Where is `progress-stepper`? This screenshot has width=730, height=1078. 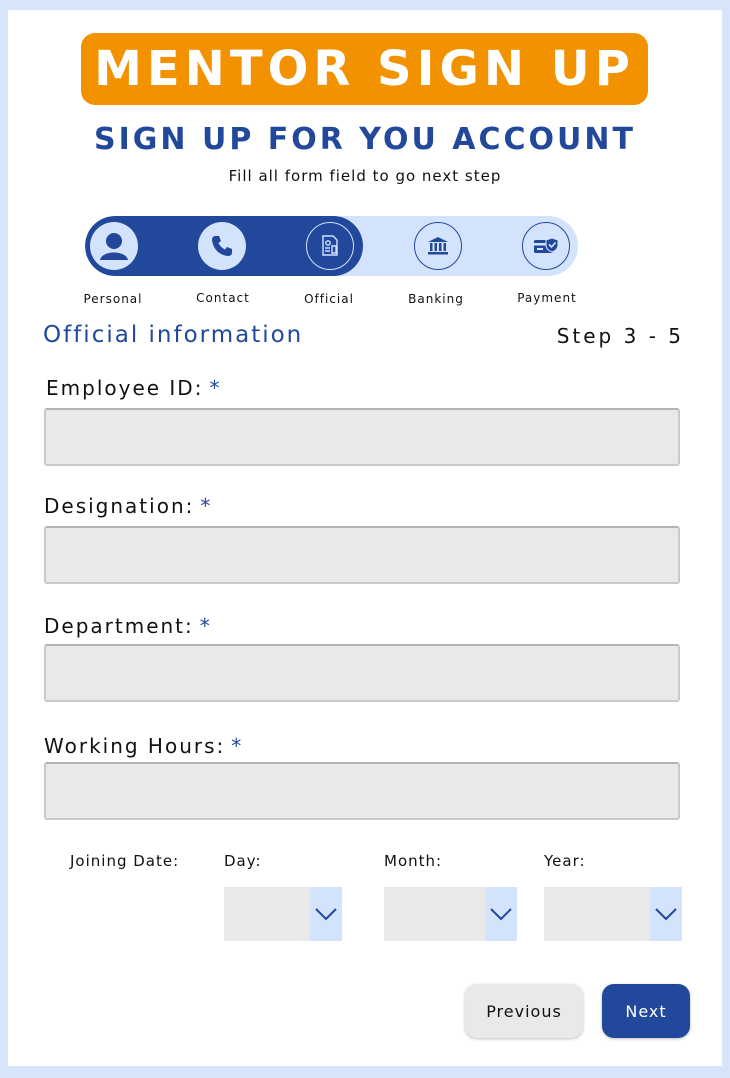
progress-stepper is located at coordinates (331, 246).